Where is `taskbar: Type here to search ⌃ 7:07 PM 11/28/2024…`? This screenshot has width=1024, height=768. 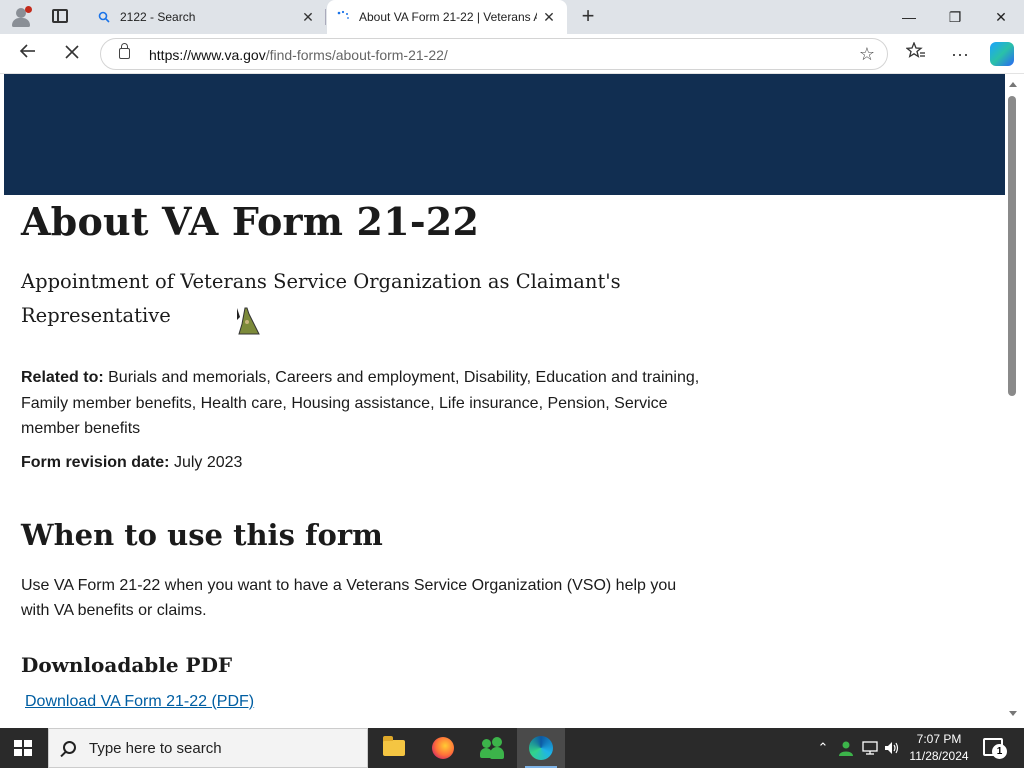 taskbar: Type here to search ⌃ 7:07 PM 11/28/2024… is located at coordinates (512, 748).